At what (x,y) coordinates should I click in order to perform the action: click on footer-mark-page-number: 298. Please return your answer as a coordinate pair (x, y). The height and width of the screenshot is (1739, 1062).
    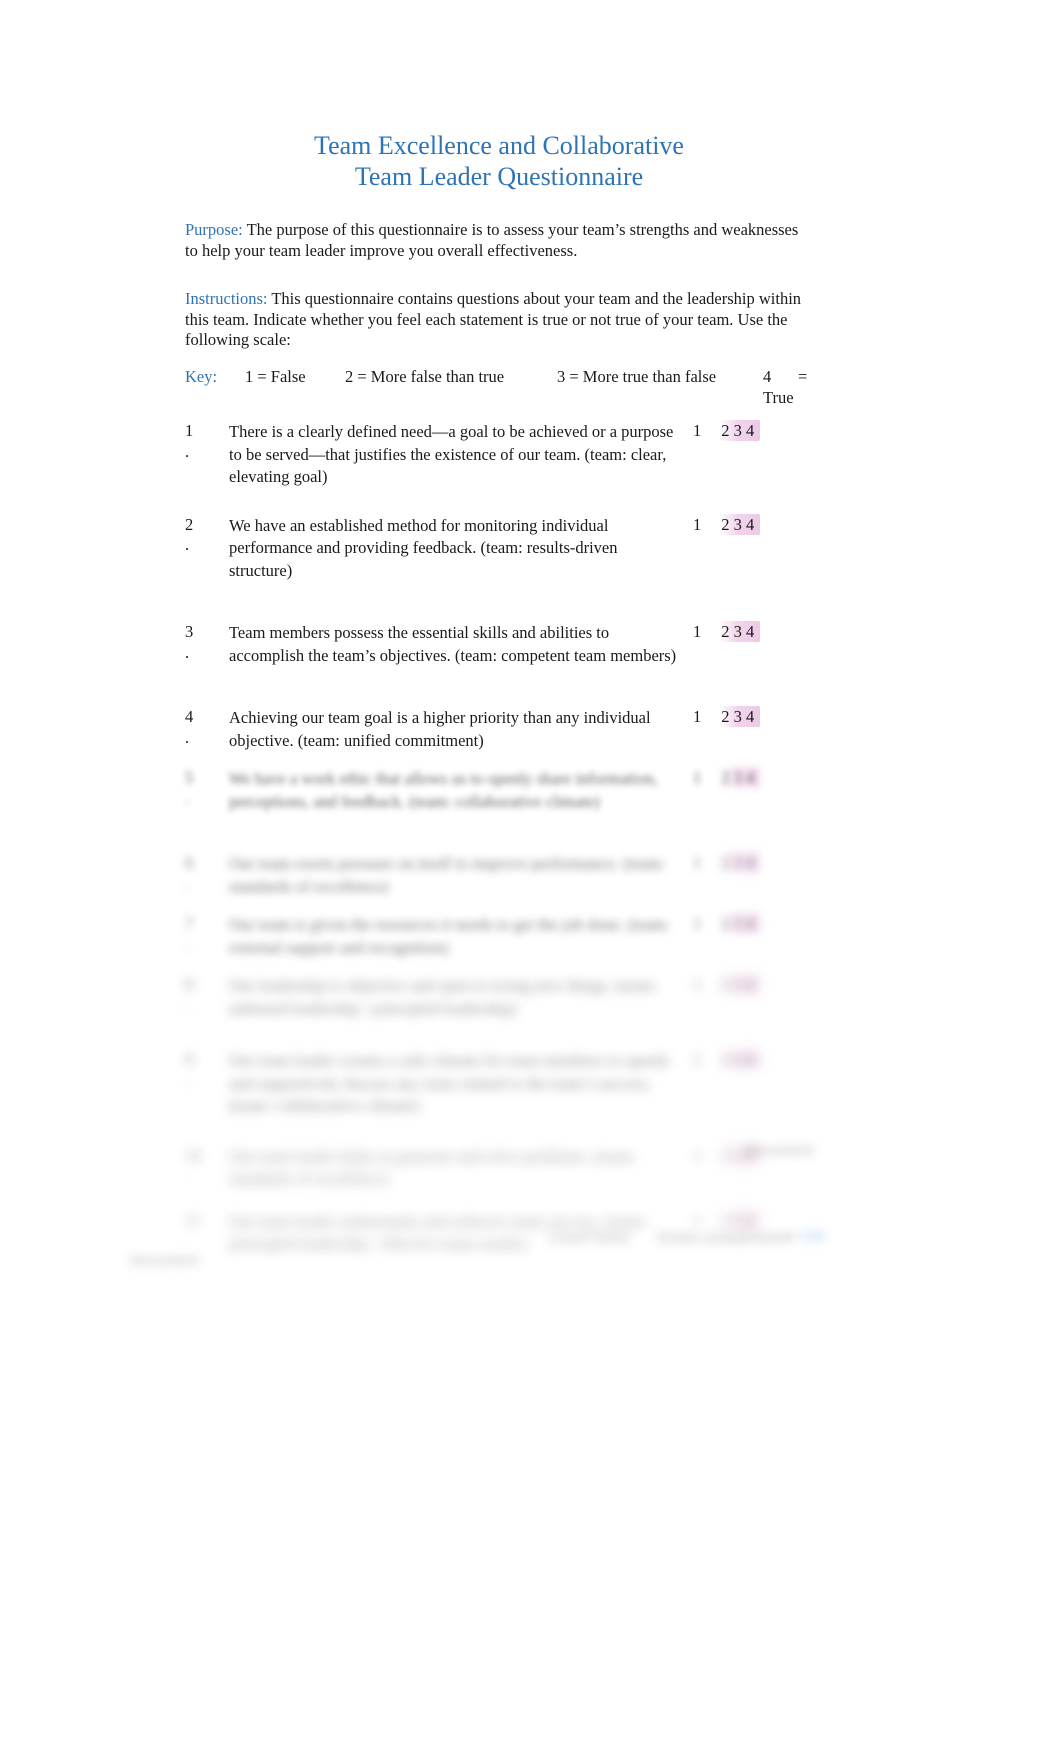
    Looking at the image, I should click on (813, 1236).